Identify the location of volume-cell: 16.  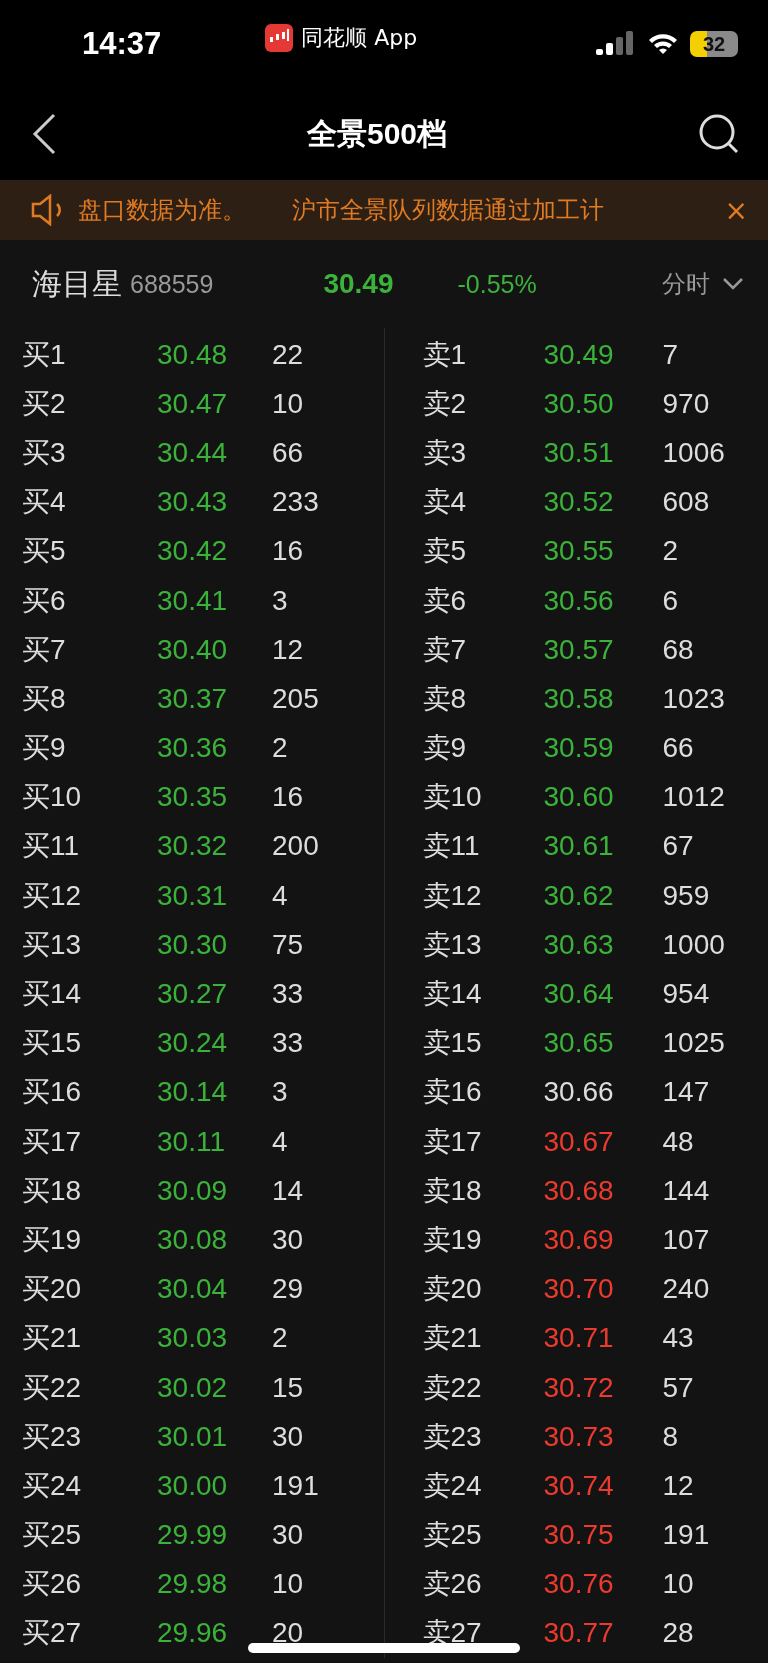
(288, 797).